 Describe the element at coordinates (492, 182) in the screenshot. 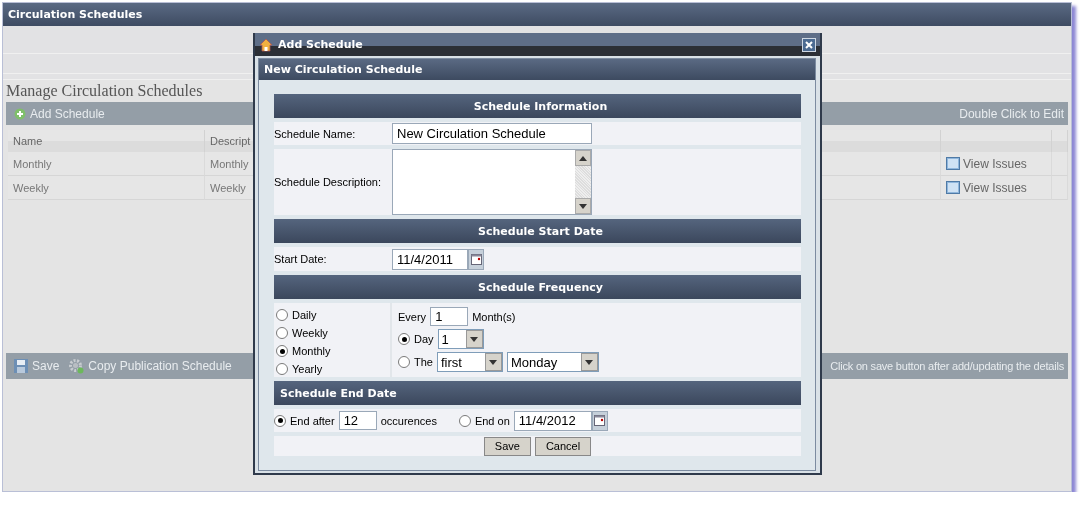

I see `description-field` at that location.